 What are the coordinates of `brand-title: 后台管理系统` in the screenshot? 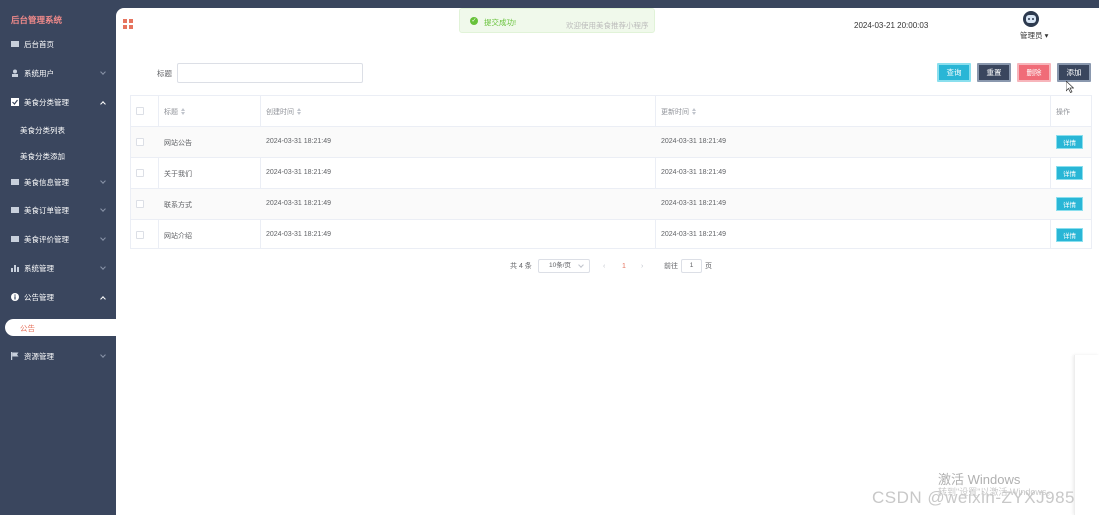 It's located at (37, 20).